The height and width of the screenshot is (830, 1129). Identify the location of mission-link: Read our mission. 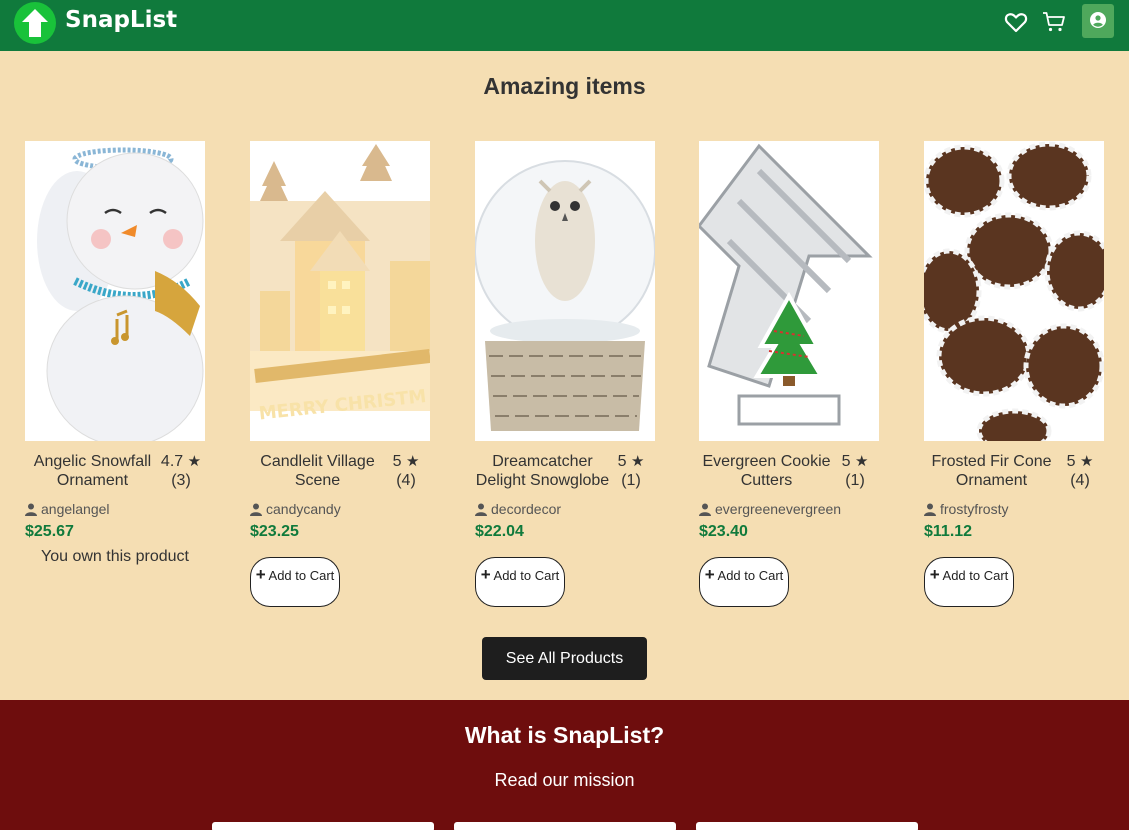
(564, 780).